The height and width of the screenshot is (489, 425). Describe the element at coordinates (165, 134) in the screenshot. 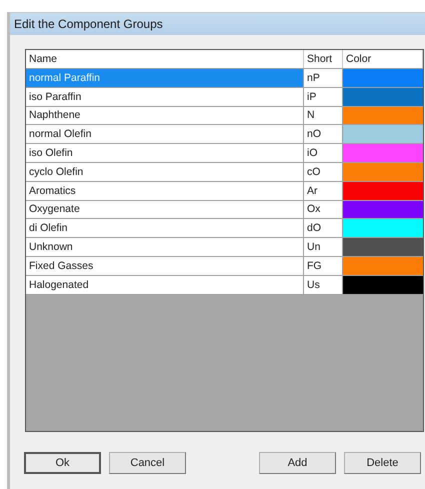

I see `table-cell: normal Olefin` at that location.